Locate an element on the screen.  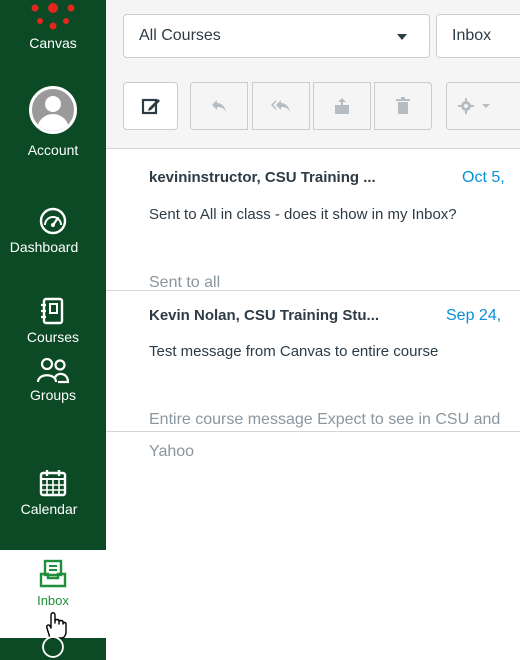
archive-icon is located at coordinates (342, 106).